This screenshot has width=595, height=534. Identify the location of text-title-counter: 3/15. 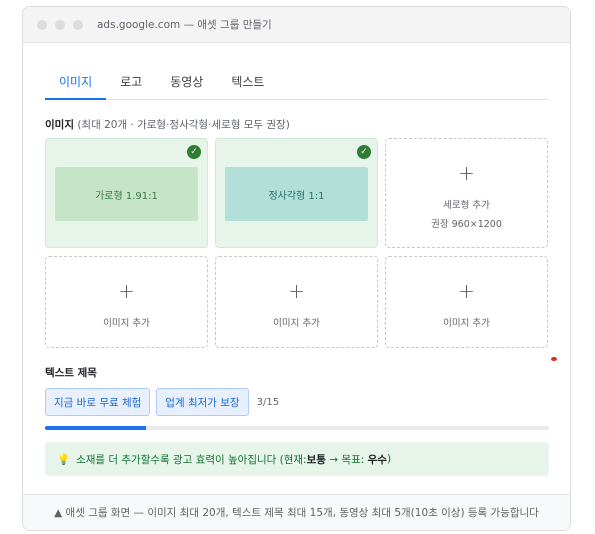
(268, 402).